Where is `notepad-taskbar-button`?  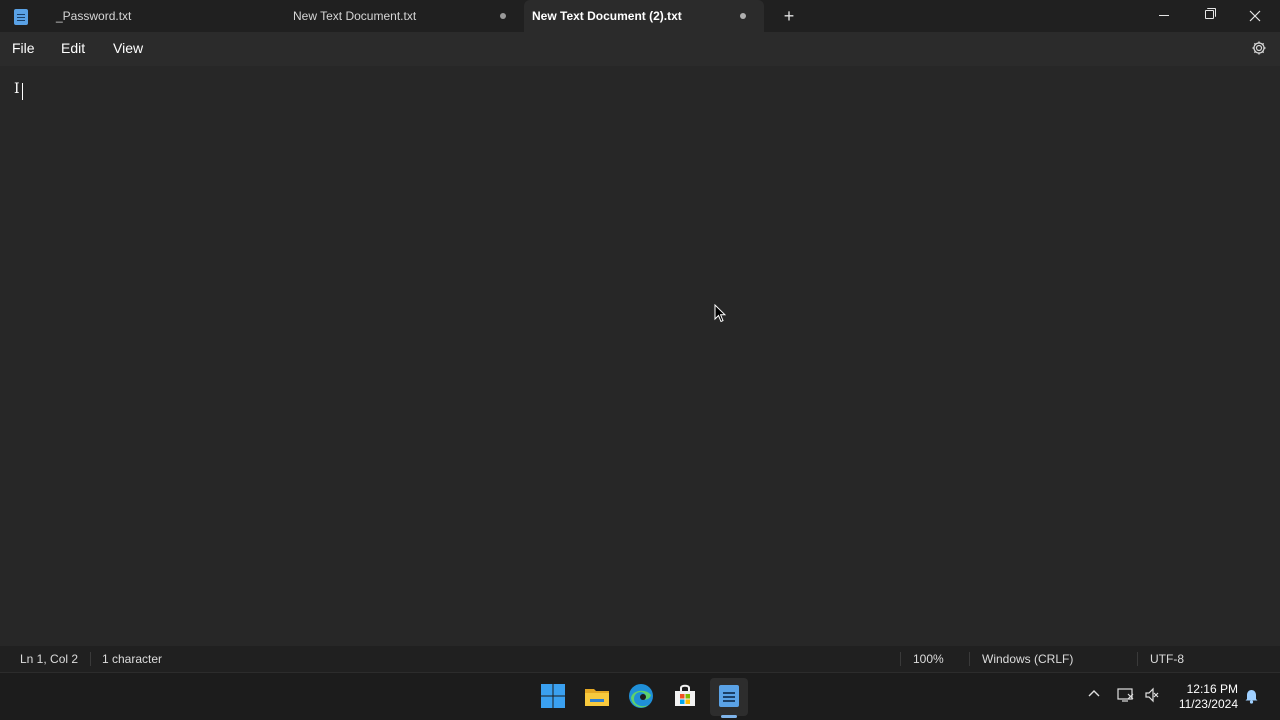
notepad-taskbar-button is located at coordinates (729, 697).